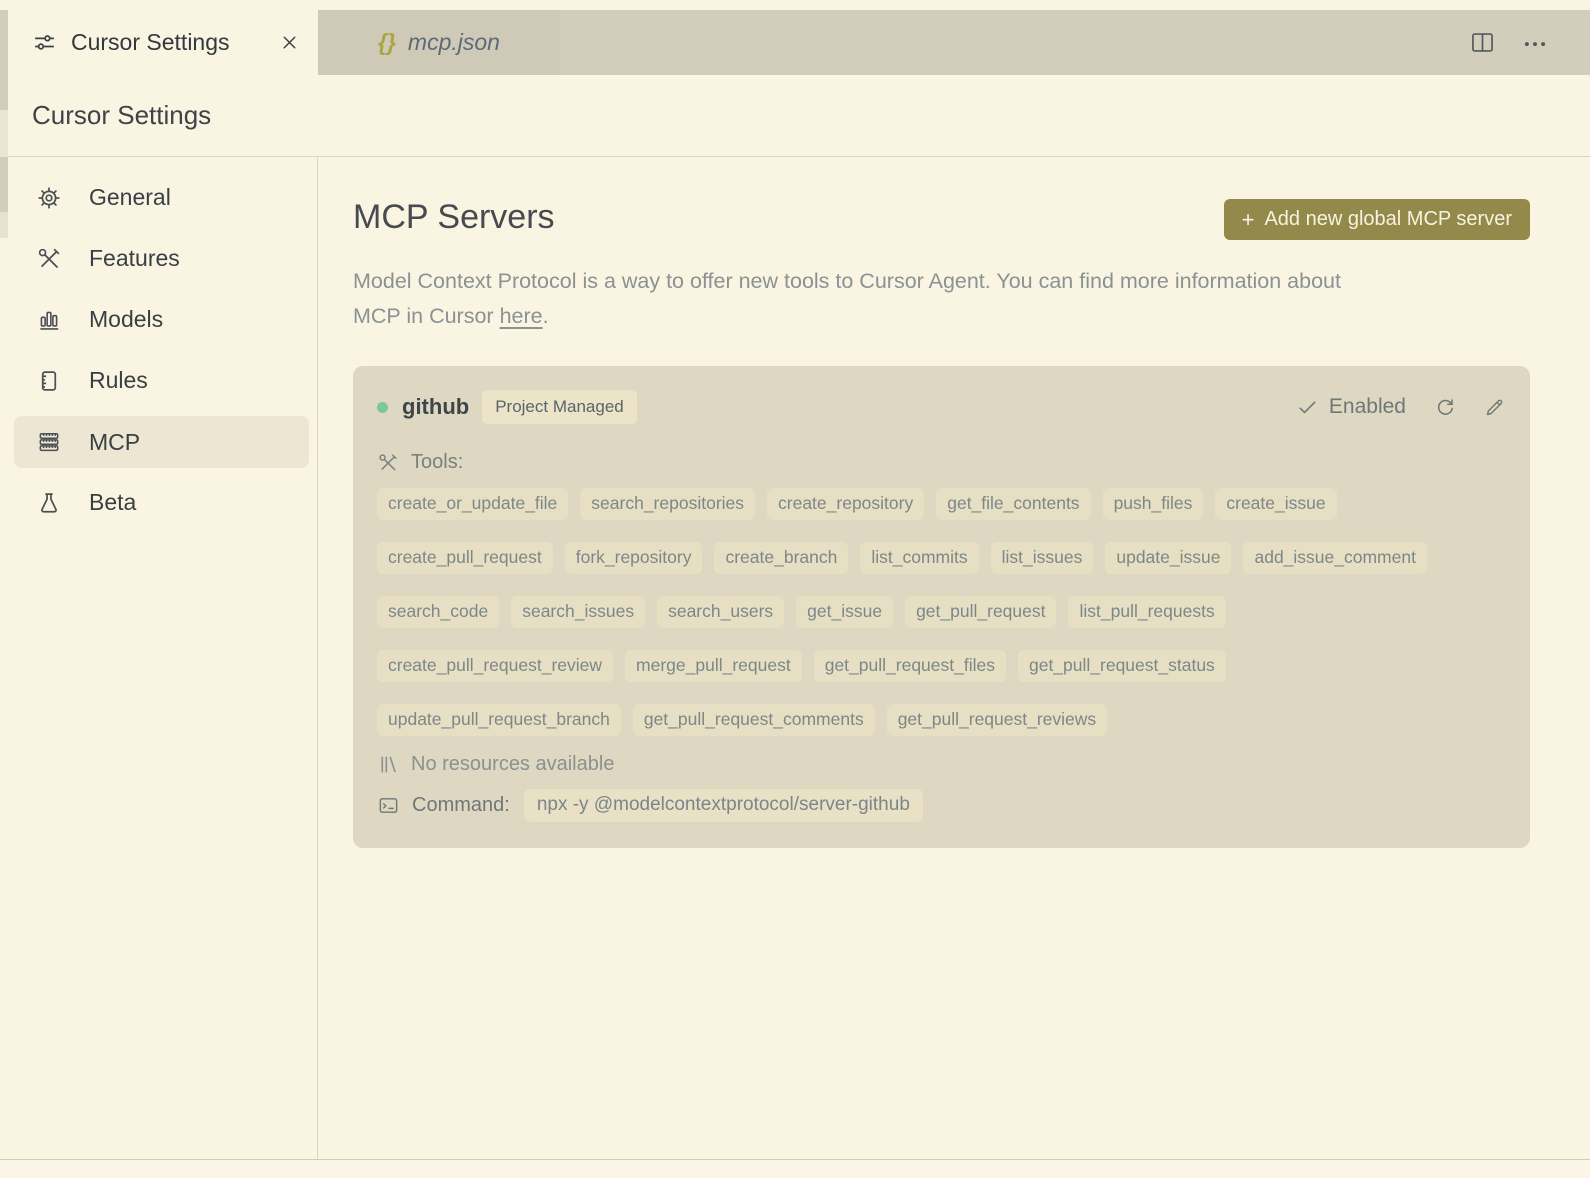  What do you see at coordinates (1168, 558) in the screenshot?
I see `tool-chip: update_issue` at bounding box center [1168, 558].